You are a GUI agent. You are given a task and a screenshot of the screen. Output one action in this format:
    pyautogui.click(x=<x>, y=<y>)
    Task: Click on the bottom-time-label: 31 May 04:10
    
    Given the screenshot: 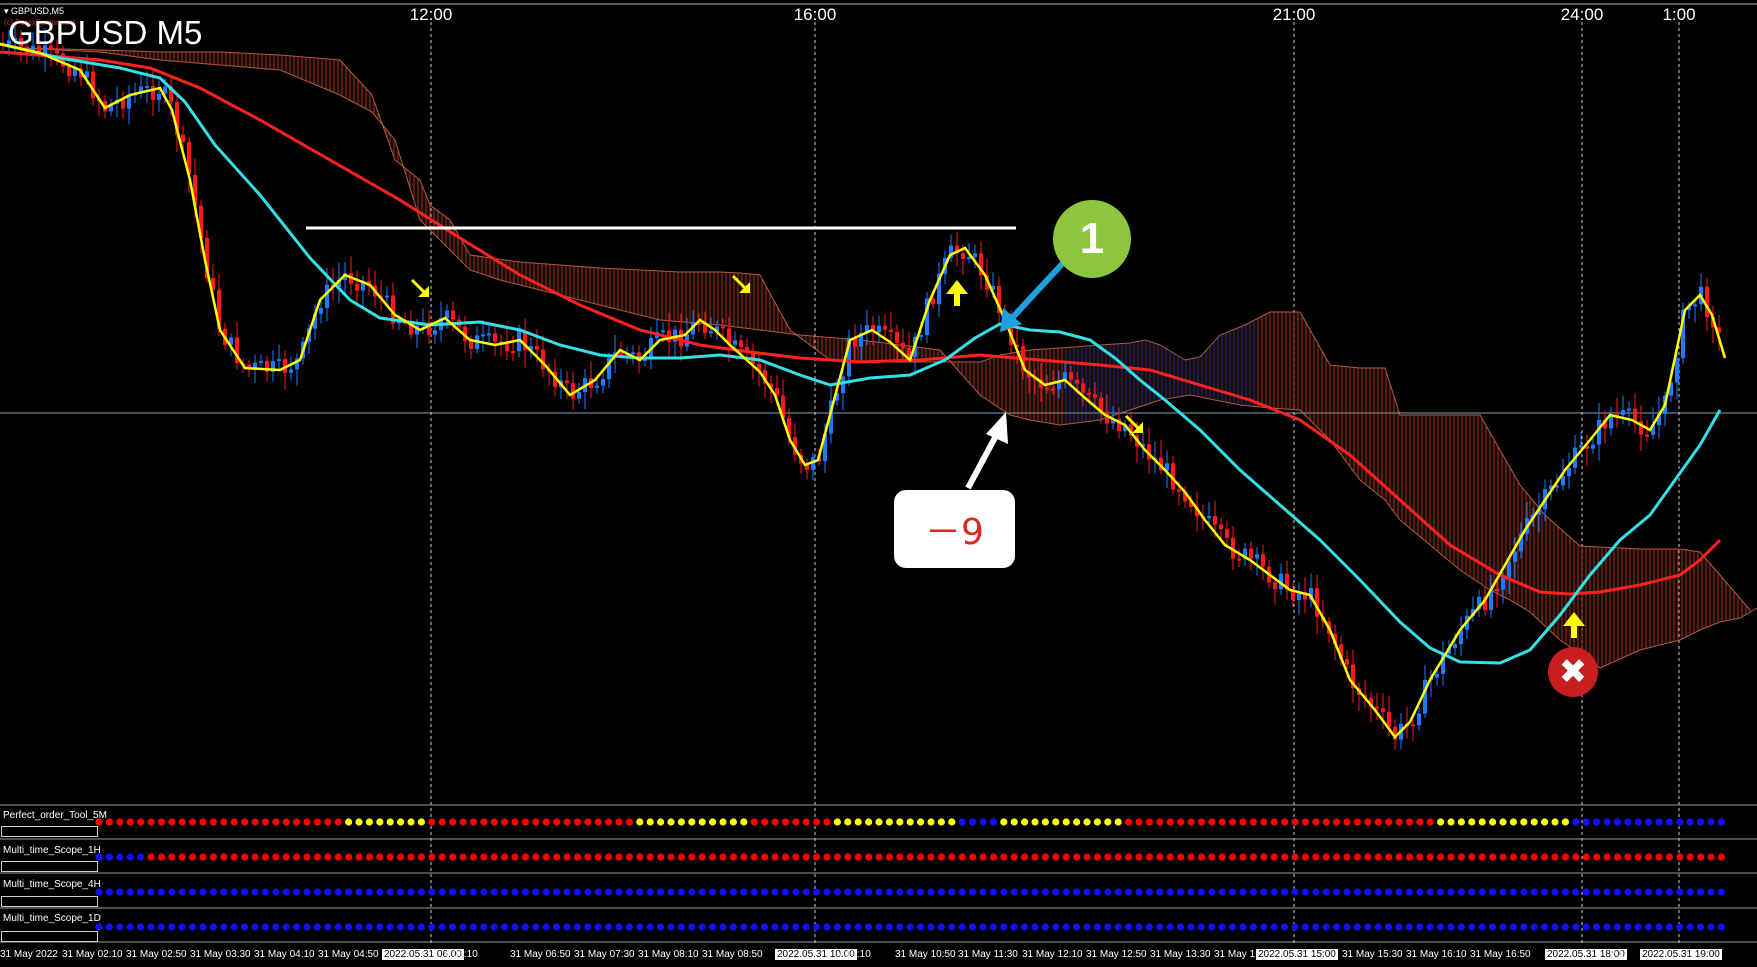 What is the action you would take?
    pyautogui.click(x=284, y=954)
    